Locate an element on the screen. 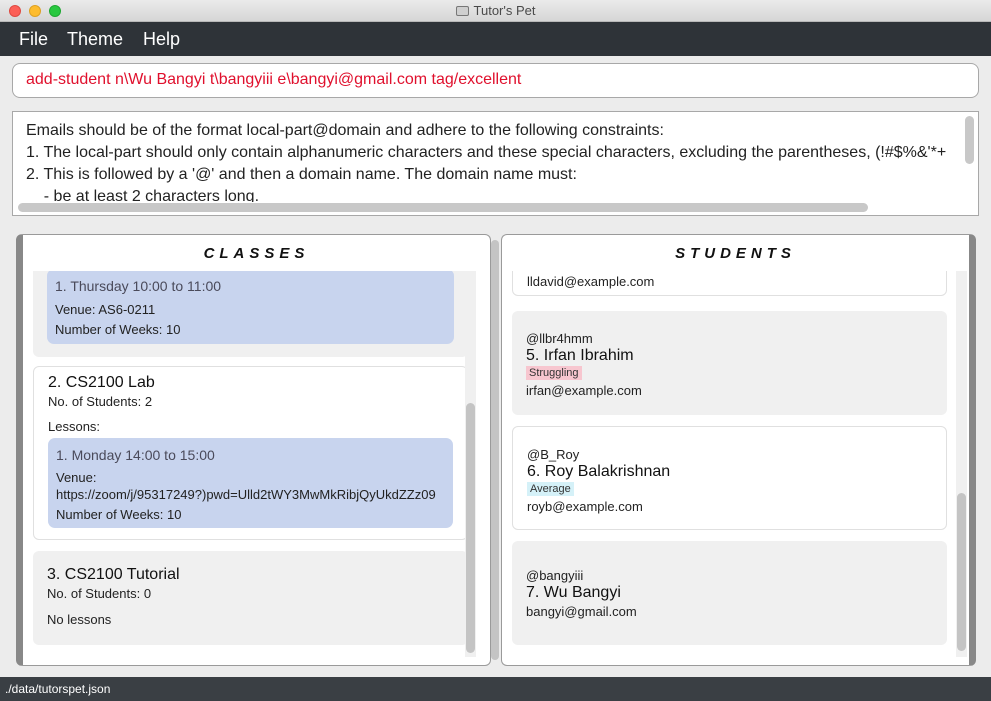 The height and width of the screenshot is (701, 991). student-handle: @B_Roy is located at coordinates (553, 454).